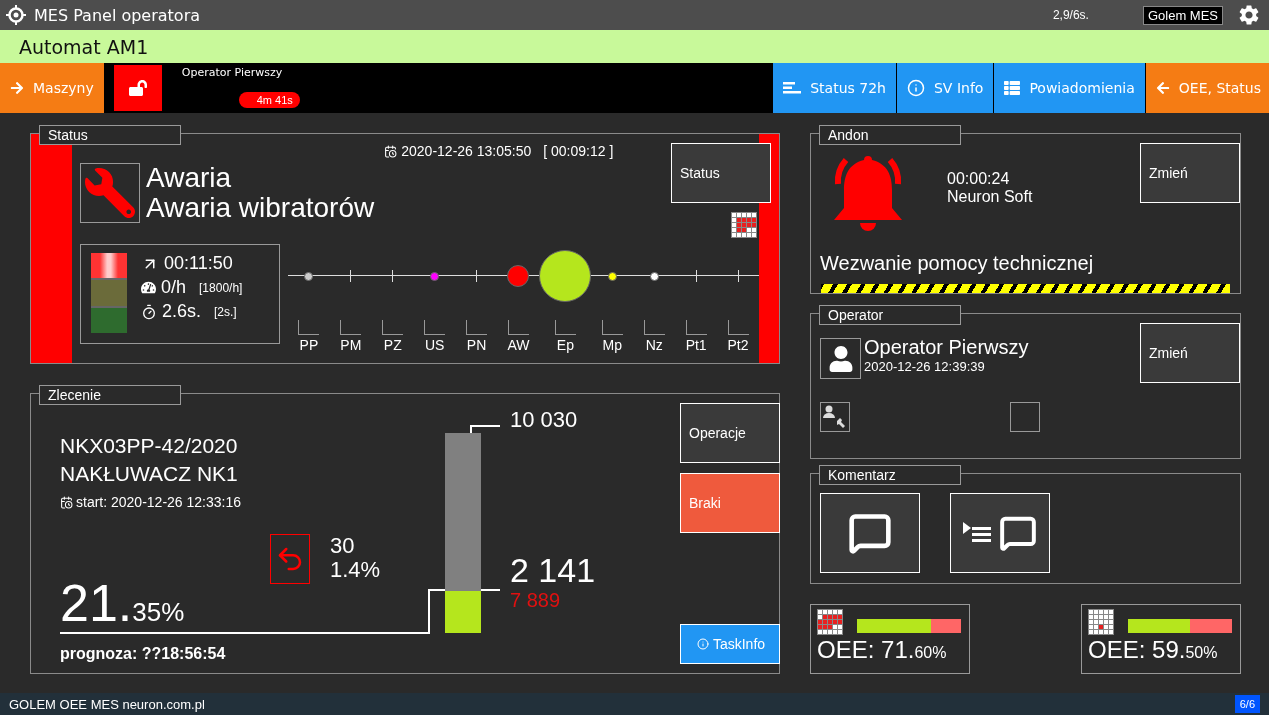  I want to click on nav-button: OEE, Status, so click(1207, 88).